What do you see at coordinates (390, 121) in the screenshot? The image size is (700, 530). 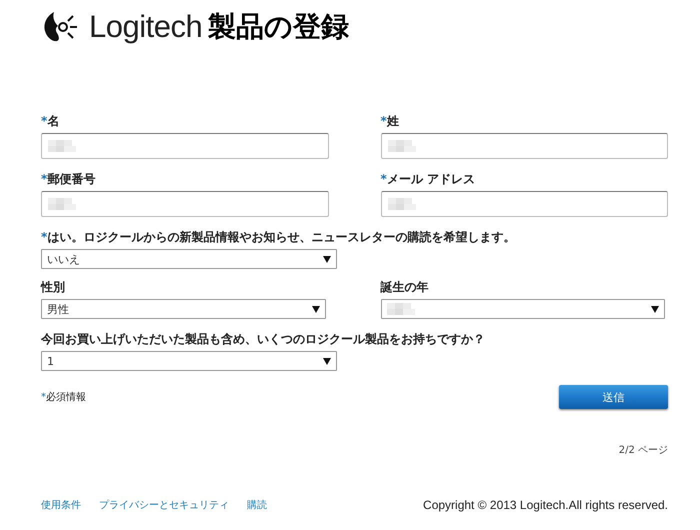 I see `field-label: *姓` at bounding box center [390, 121].